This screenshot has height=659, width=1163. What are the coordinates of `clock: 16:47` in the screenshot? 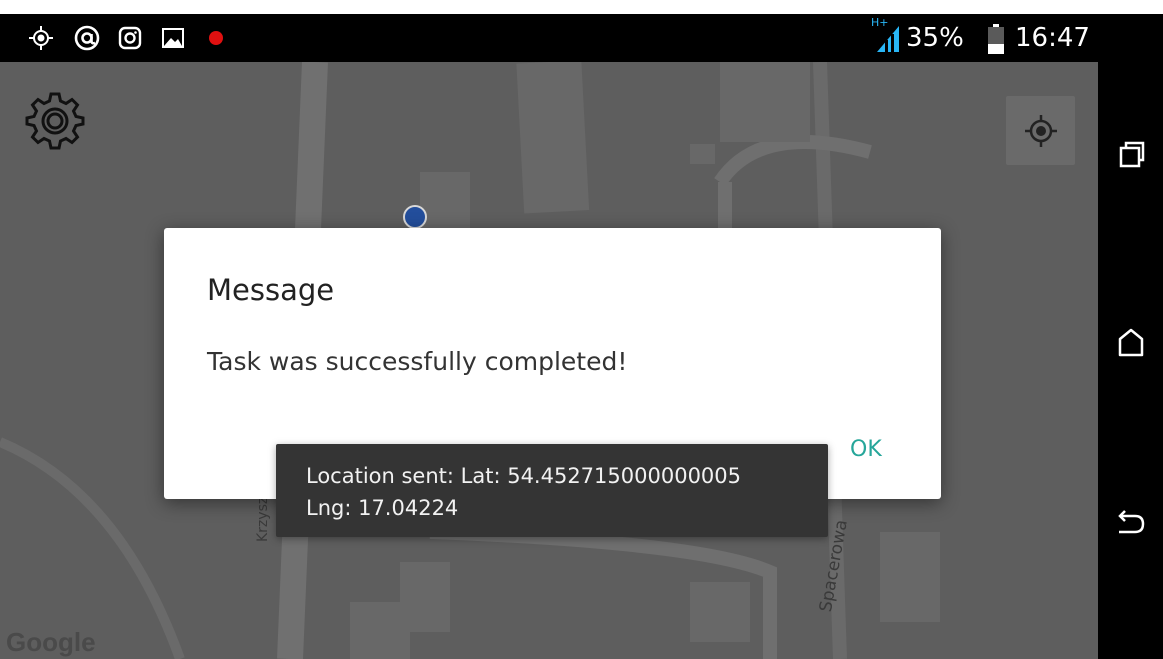 It's located at (1052, 38).